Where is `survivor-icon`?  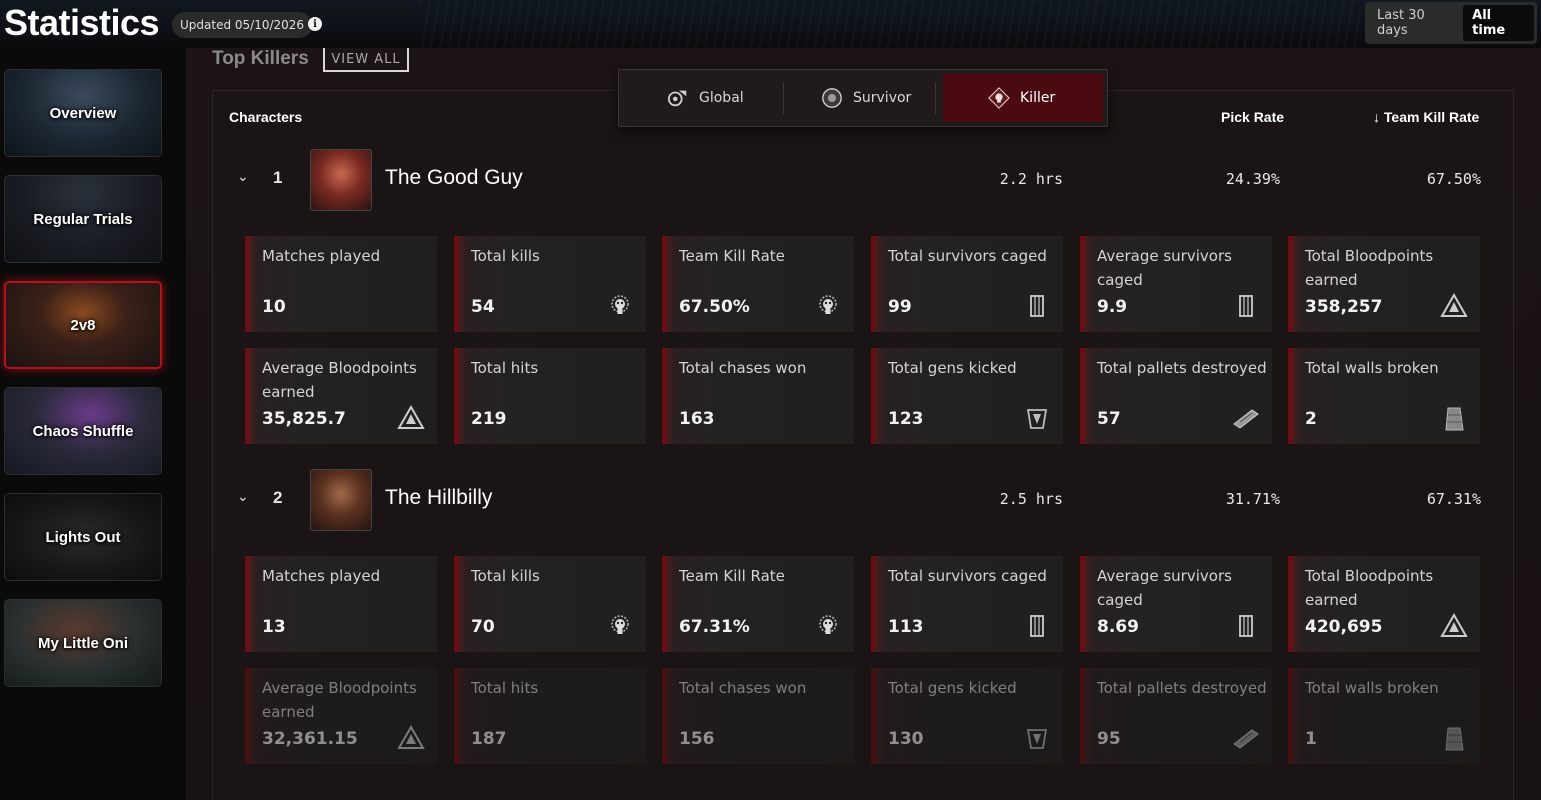 survivor-icon is located at coordinates (832, 98).